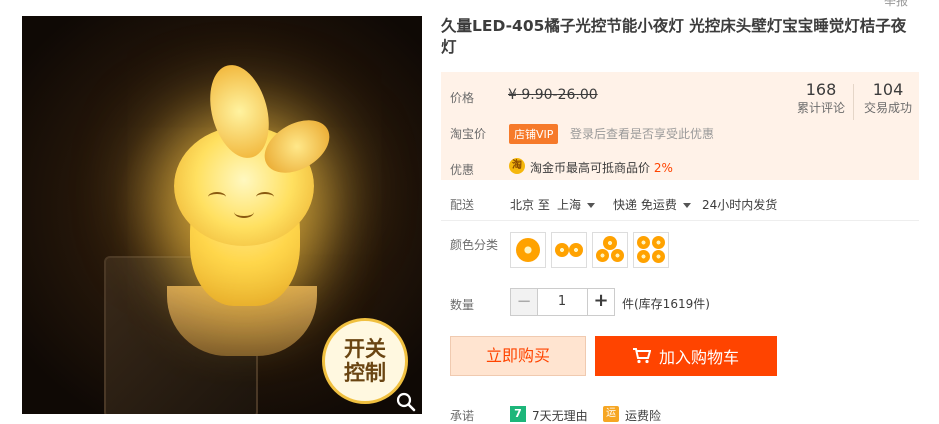  What do you see at coordinates (468, 134) in the screenshot?
I see `taobao-price-label: 淘宝价` at bounding box center [468, 134].